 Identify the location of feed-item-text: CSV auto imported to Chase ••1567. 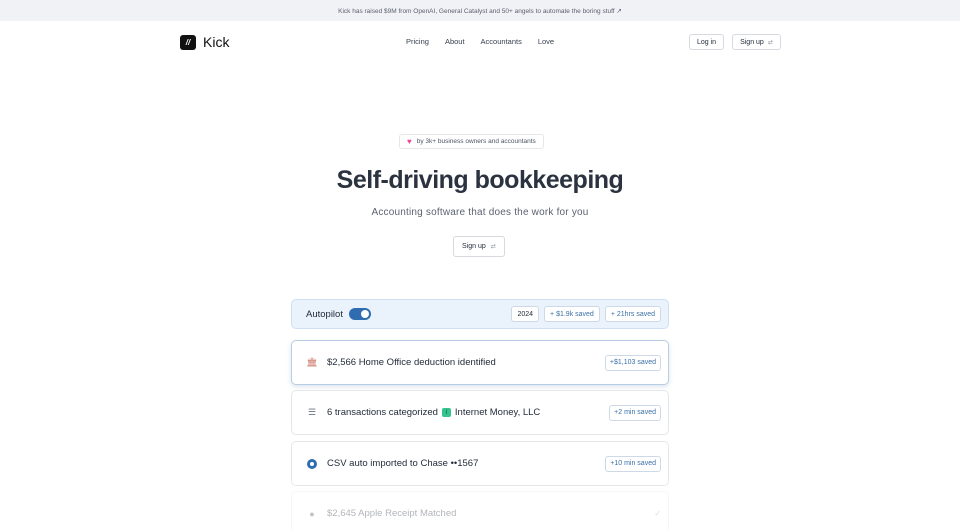
(403, 463).